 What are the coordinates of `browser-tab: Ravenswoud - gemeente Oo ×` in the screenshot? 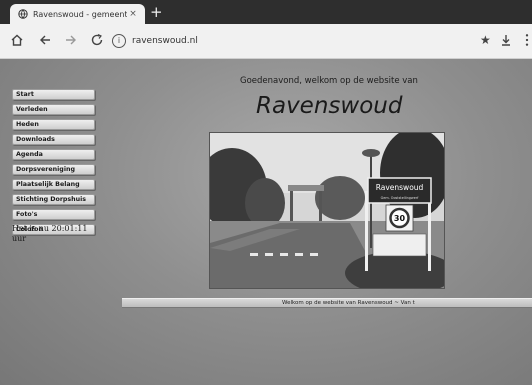 It's located at (77, 14).